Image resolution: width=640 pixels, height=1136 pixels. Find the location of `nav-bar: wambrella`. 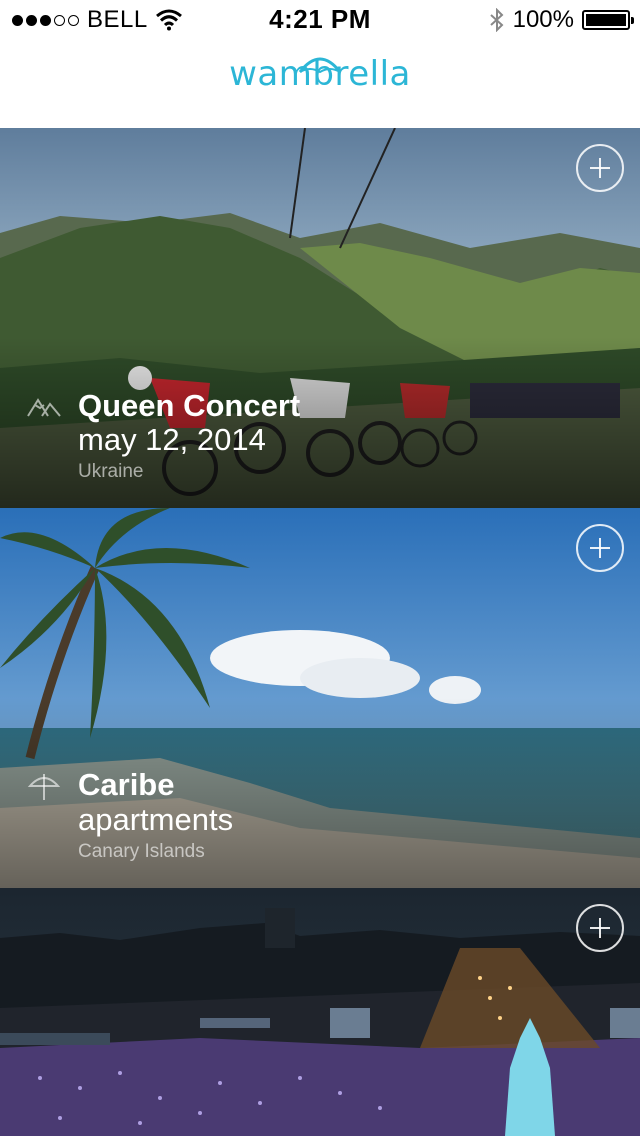

nav-bar: wambrella is located at coordinates (320, 84).